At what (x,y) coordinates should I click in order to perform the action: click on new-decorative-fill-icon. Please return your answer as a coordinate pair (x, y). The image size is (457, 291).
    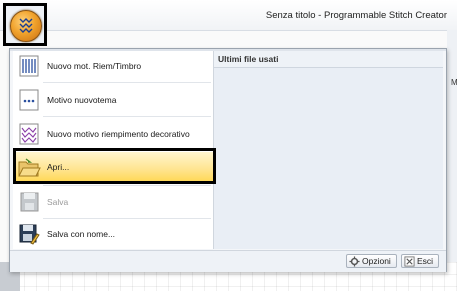
    Looking at the image, I should click on (29, 134).